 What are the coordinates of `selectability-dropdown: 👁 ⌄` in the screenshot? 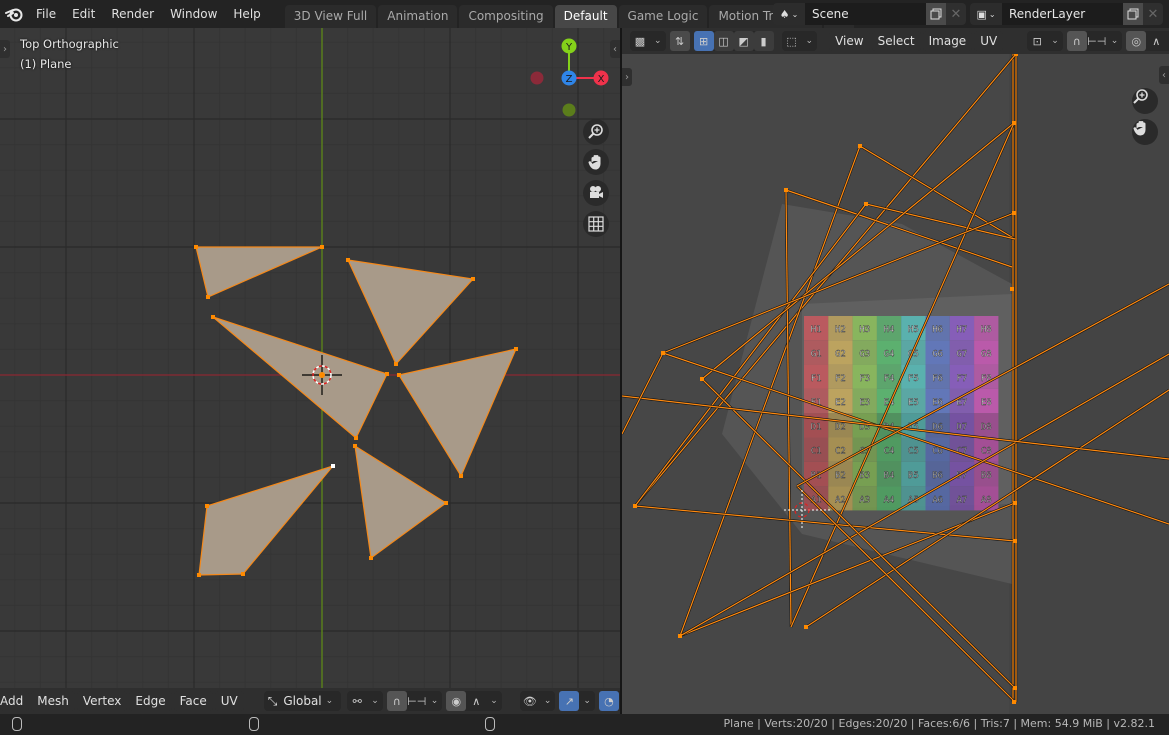 It's located at (537, 701).